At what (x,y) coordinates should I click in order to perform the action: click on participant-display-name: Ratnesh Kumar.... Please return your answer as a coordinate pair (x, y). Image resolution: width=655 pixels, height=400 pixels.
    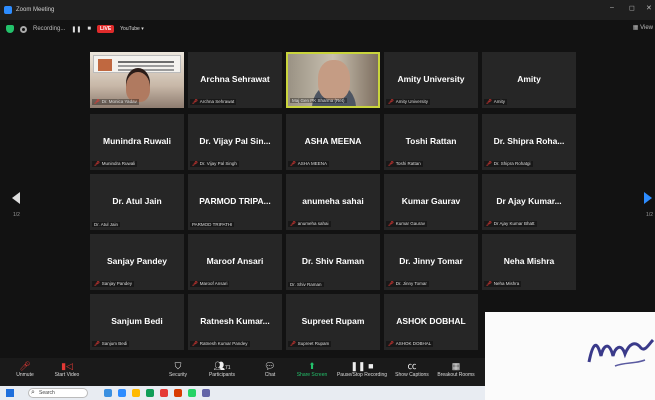
    Looking at the image, I should click on (235, 321).